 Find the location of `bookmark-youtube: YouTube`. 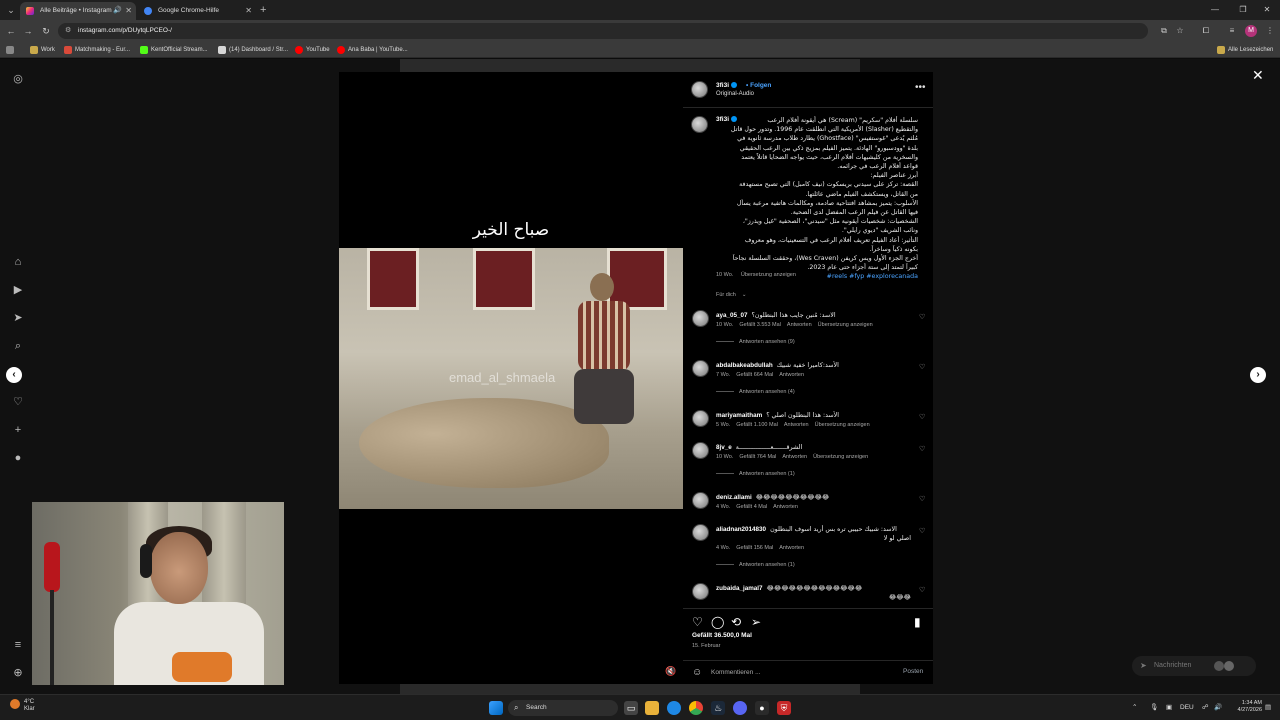

bookmark-youtube: YouTube is located at coordinates (312, 50).